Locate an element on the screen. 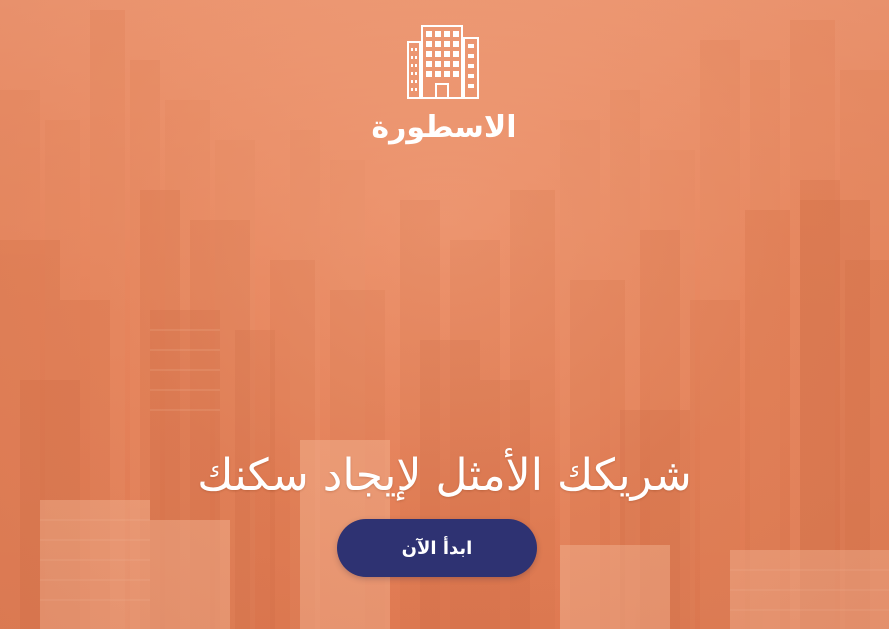  get-started-button: ابدأ الآن is located at coordinates (437, 548).